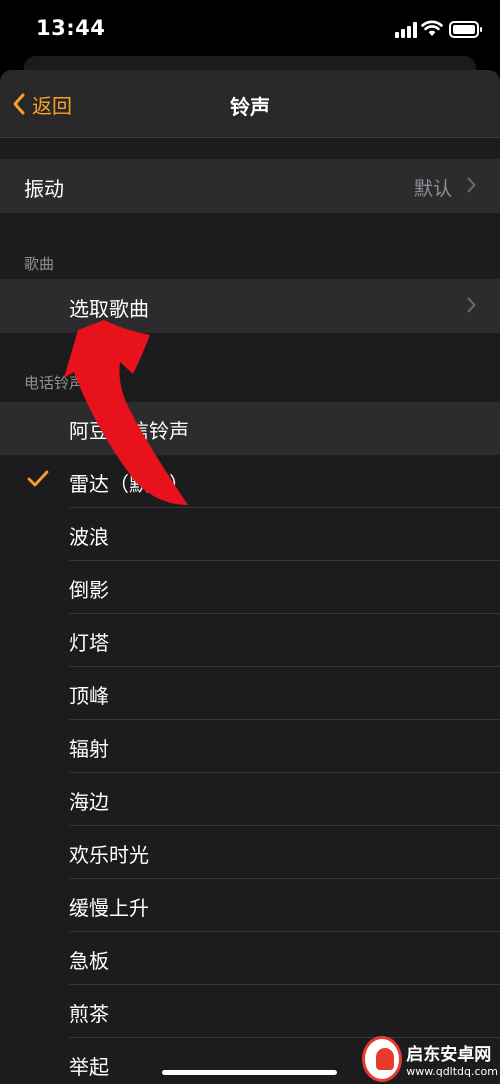 The height and width of the screenshot is (1084, 500). Describe the element at coordinates (109, 908) in the screenshot. I see `ringtone-label: 缓慢上升` at that location.